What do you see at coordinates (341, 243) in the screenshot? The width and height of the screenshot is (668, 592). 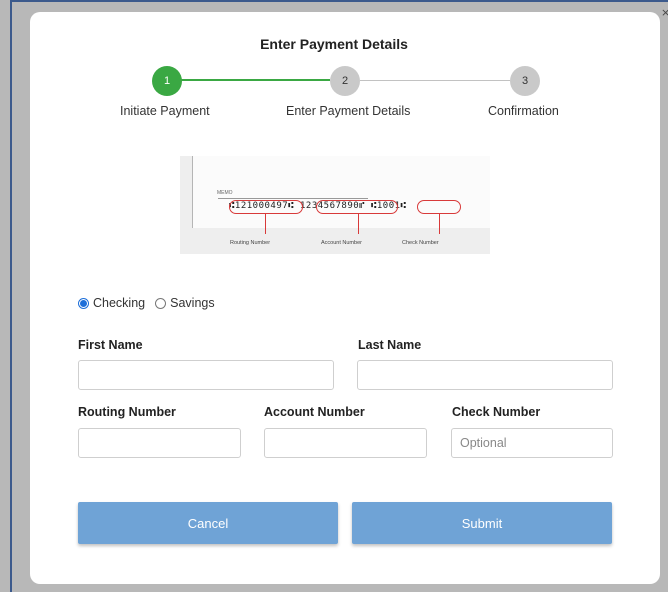 I see `check-account-caption: Account Number` at bounding box center [341, 243].